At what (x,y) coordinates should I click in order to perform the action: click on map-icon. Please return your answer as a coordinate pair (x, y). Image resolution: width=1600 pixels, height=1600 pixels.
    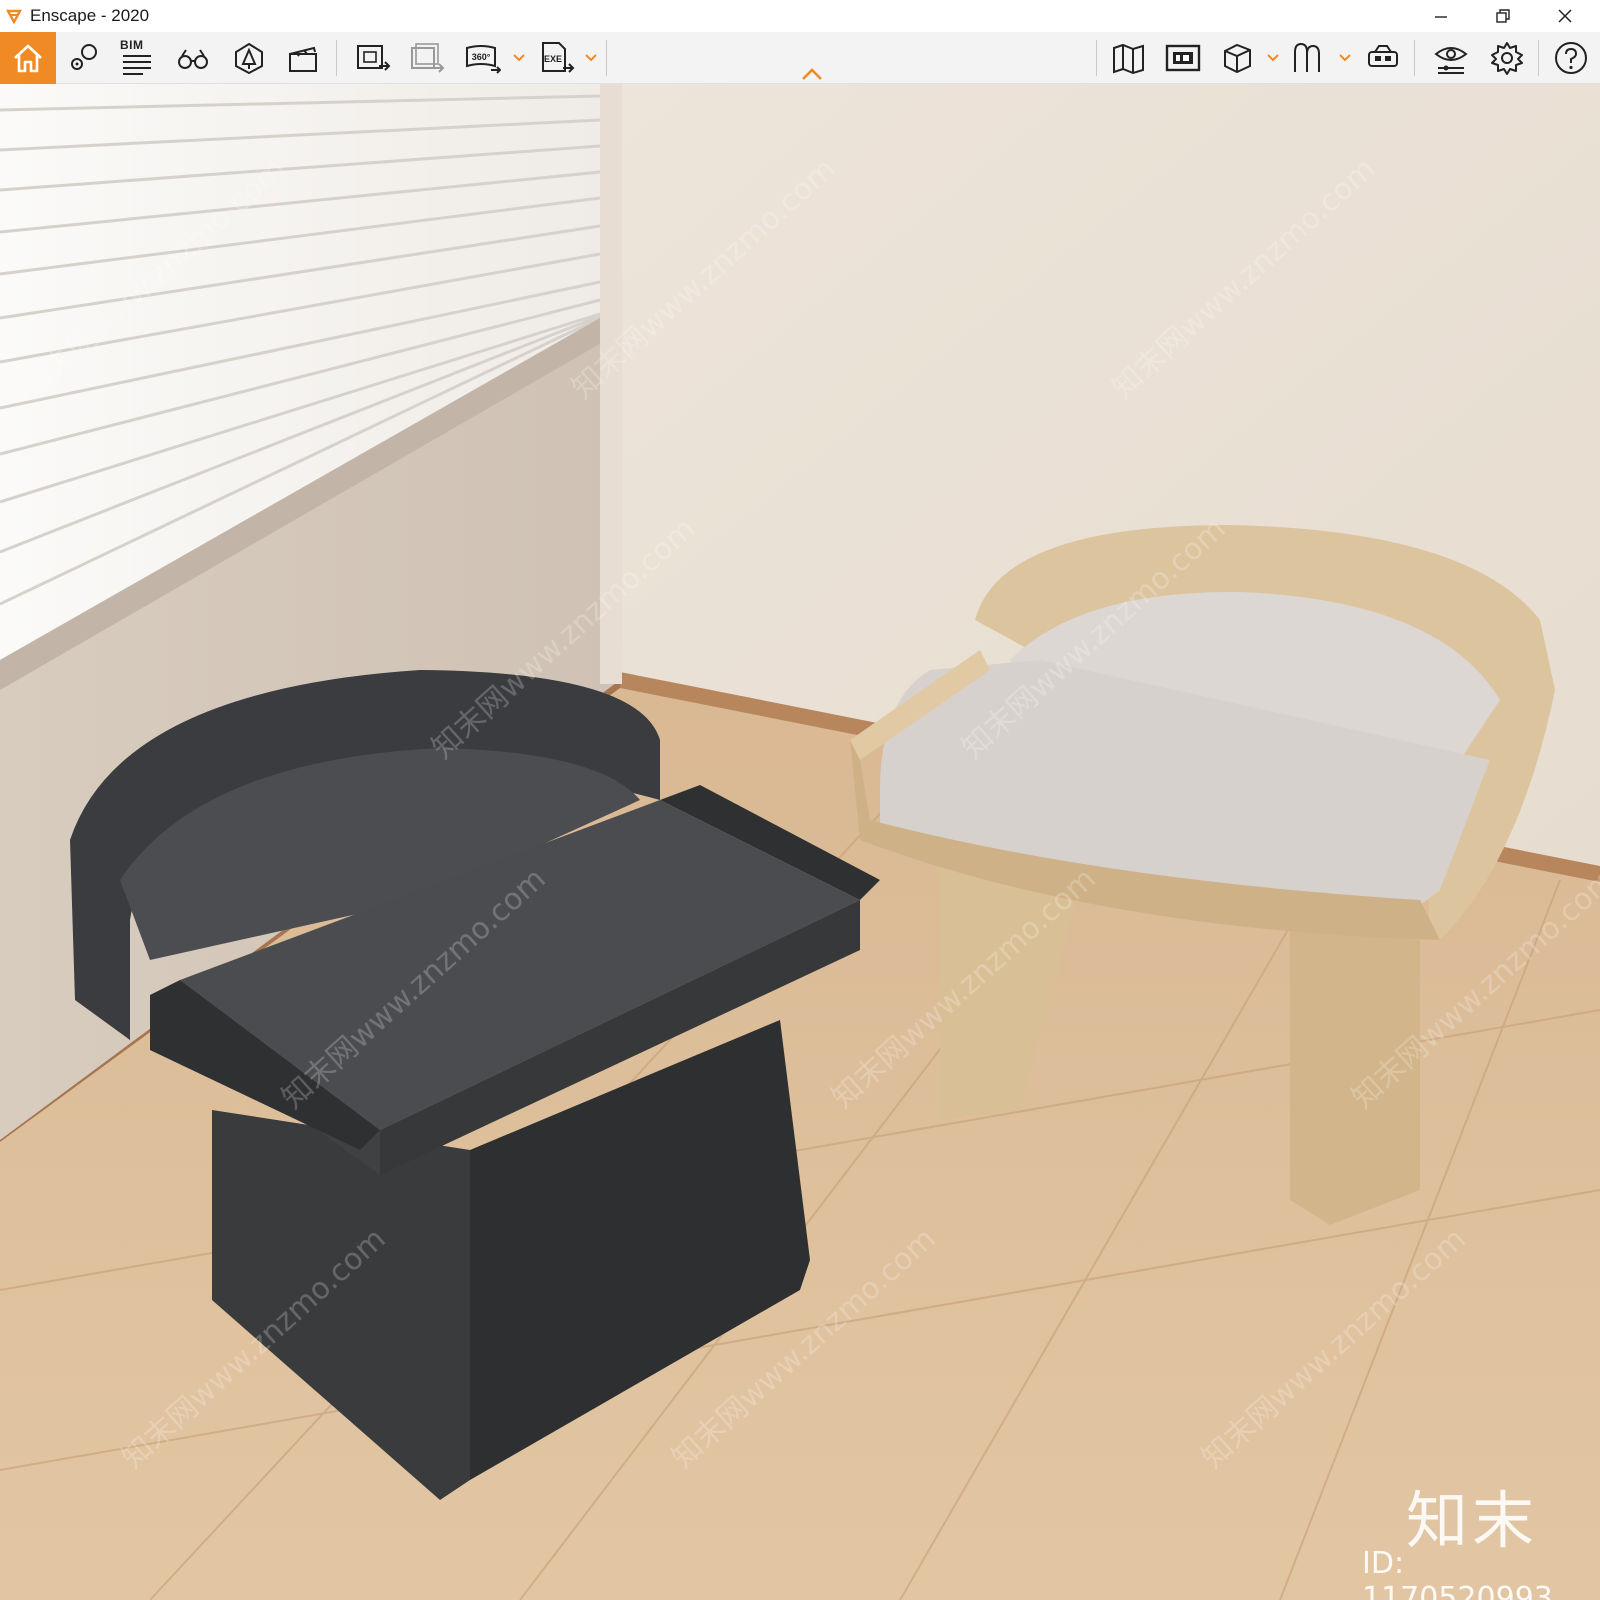
    Looking at the image, I should click on (1128, 59).